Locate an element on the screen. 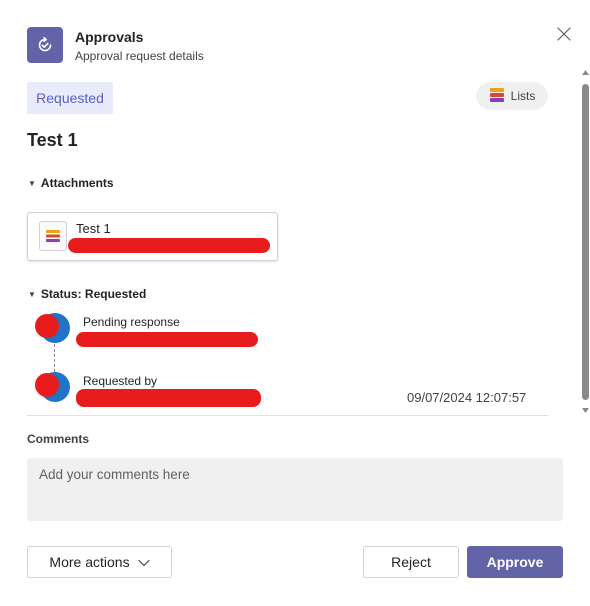  more-actions-button: More actions is located at coordinates (99, 562).